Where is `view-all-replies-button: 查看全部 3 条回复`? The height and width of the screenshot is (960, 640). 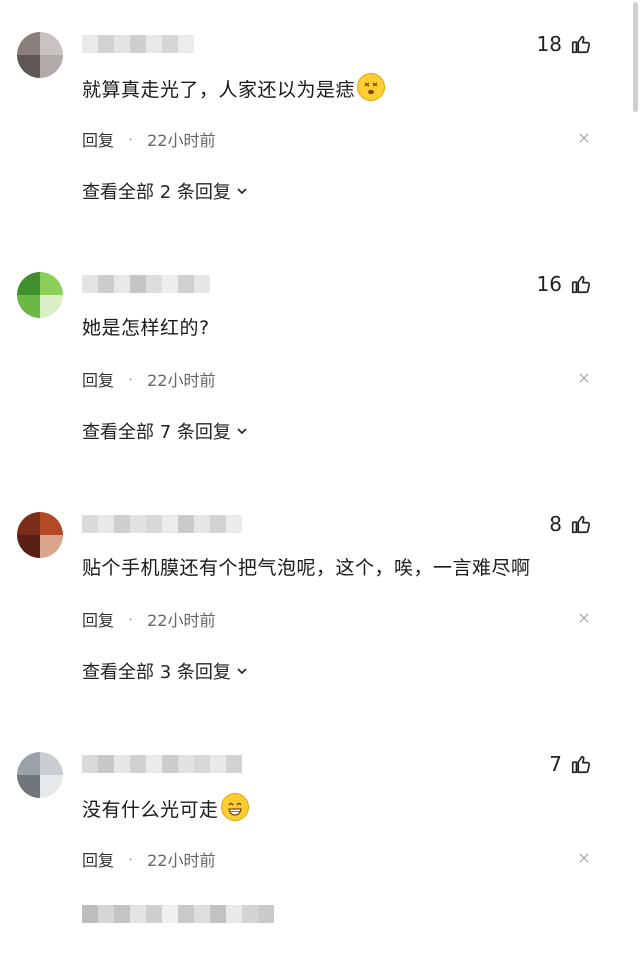
view-all-replies-button: 查看全部 3 条回复 is located at coordinates (165, 671).